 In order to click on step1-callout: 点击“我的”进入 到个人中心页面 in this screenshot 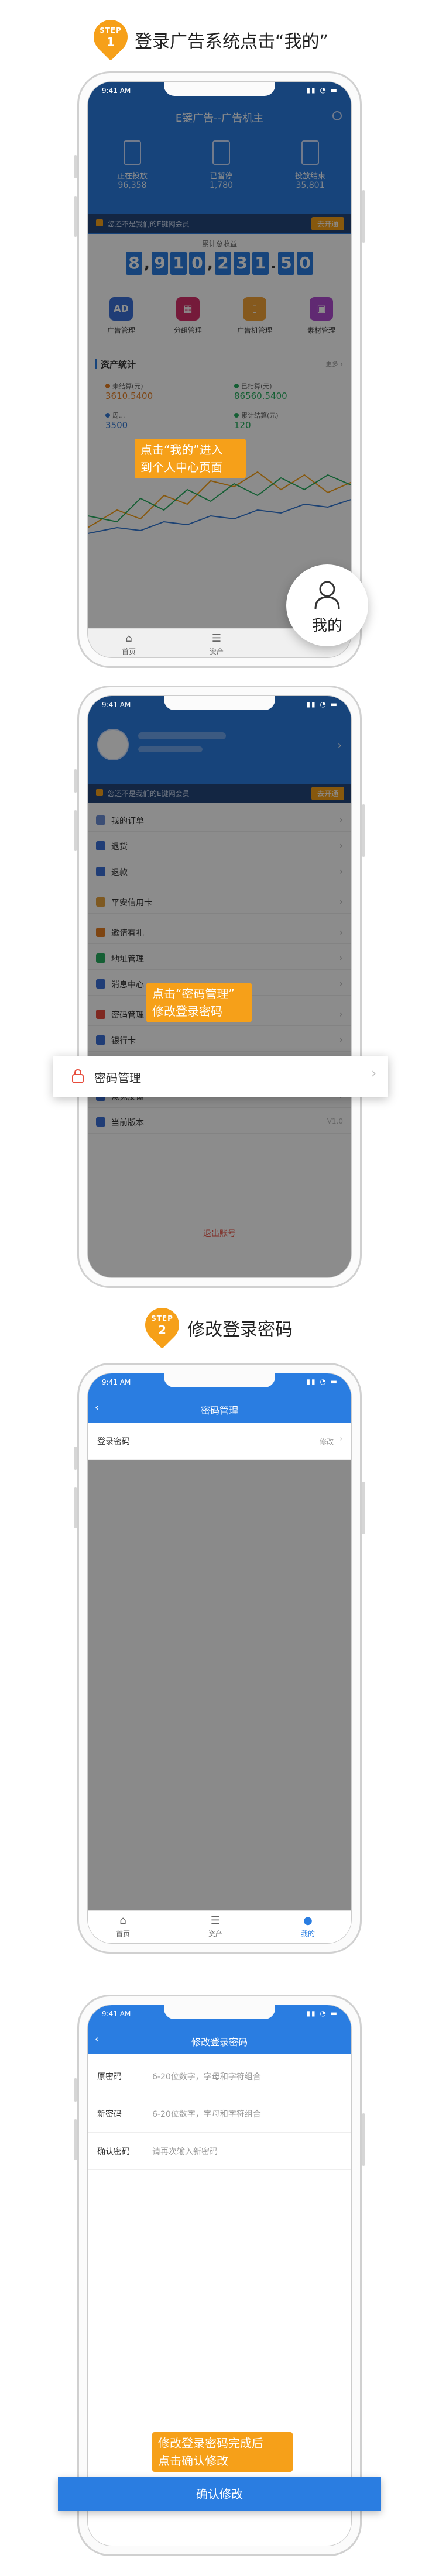, I will do `click(191, 458)`.